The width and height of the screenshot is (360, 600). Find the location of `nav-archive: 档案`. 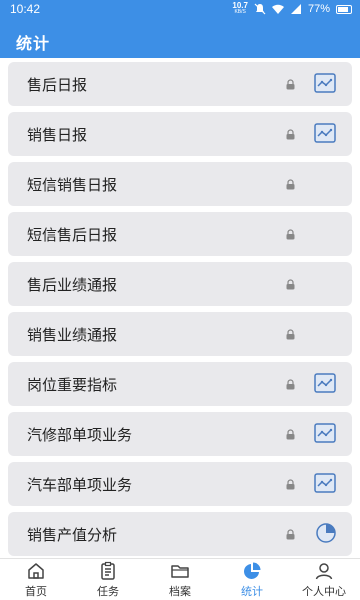

nav-archive: 档案 is located at coordinates (180, 580).